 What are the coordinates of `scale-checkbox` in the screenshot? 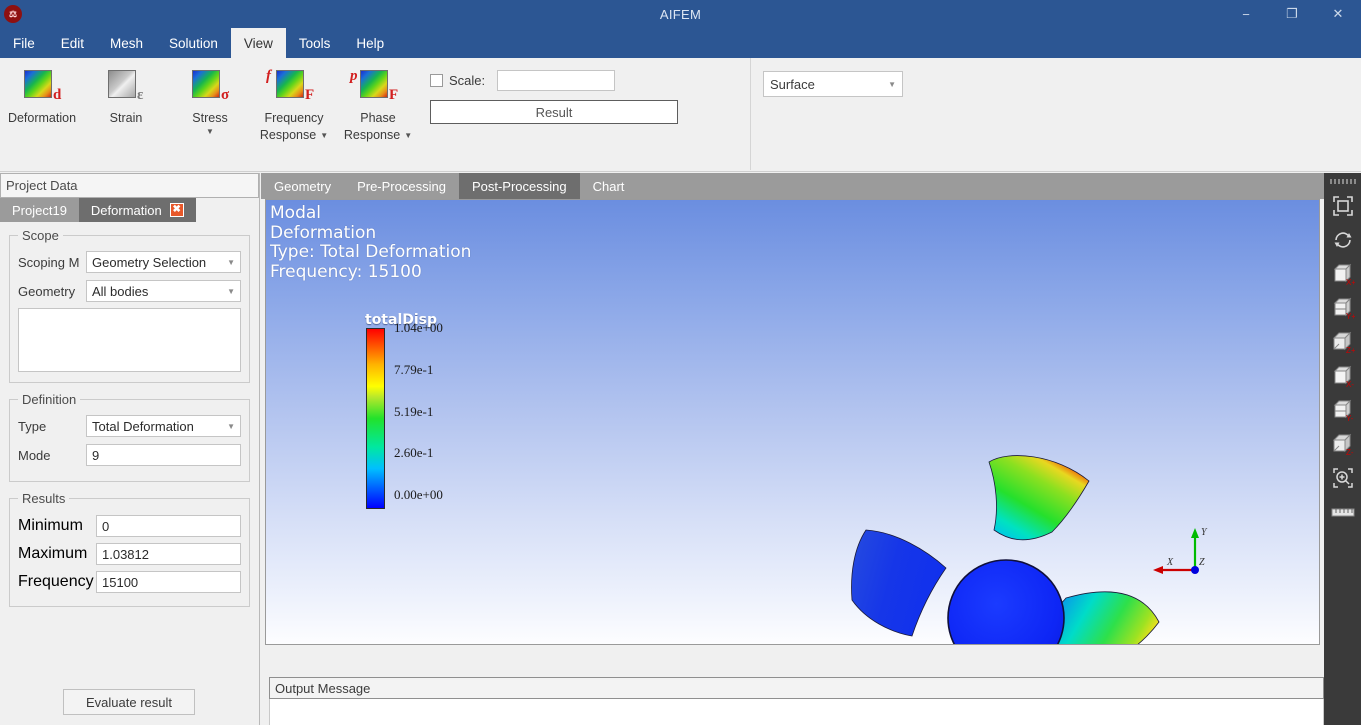 It's located at (436, 80).